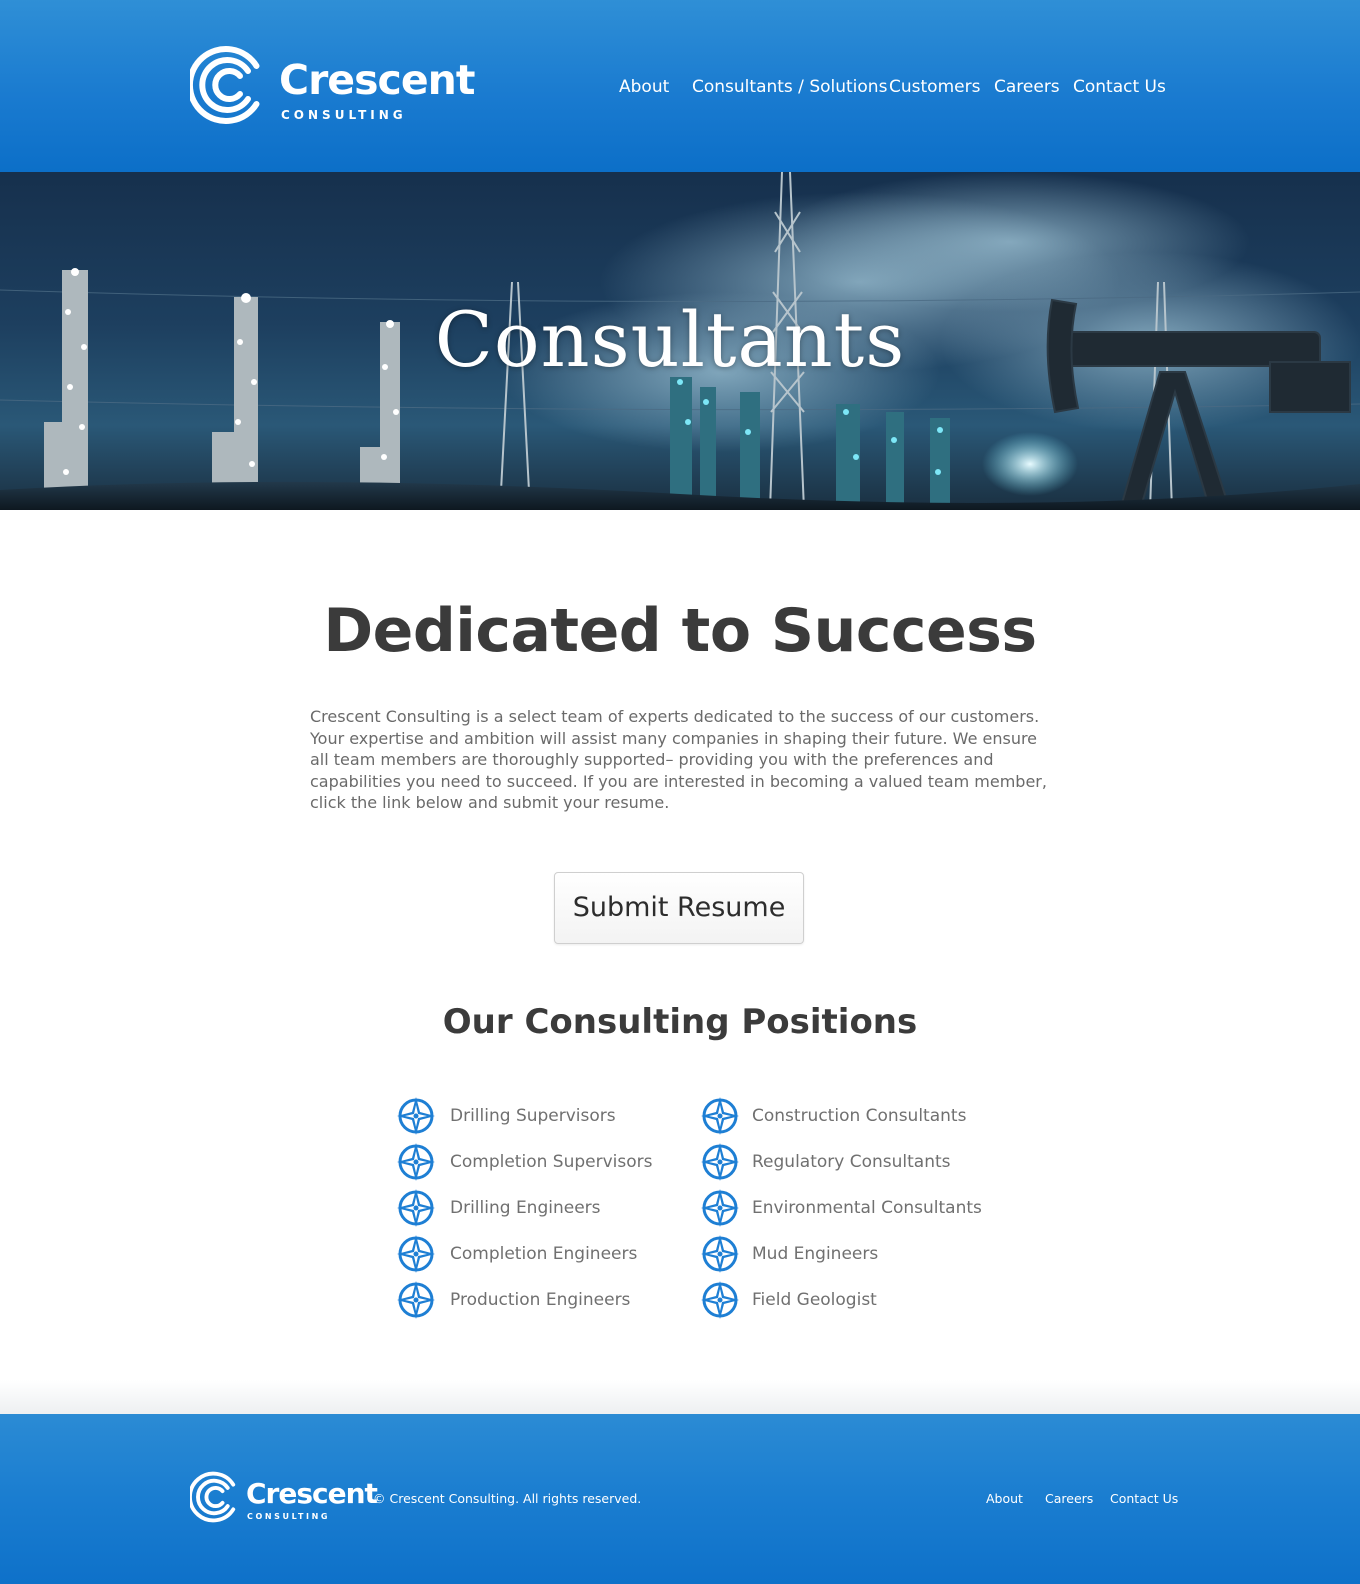 The image size is (1360, 1584). I want to click on footer-divider-shadow, so click(680, 1397).